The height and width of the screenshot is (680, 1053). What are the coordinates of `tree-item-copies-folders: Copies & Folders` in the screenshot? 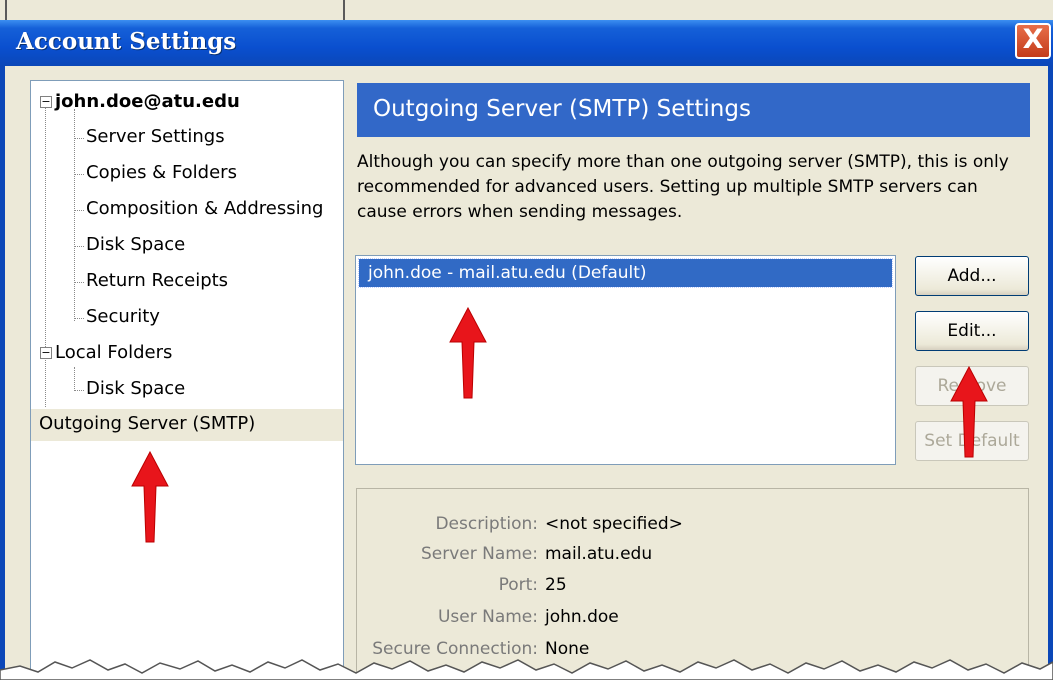 It's located at (187, 174).